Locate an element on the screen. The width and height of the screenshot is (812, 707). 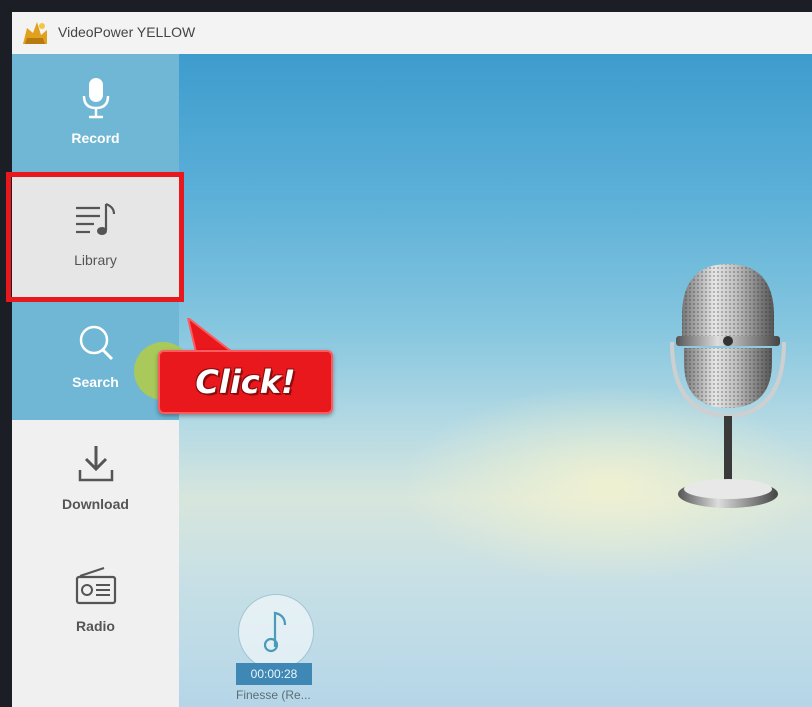
player-disc is located at coordinates (276, 632).